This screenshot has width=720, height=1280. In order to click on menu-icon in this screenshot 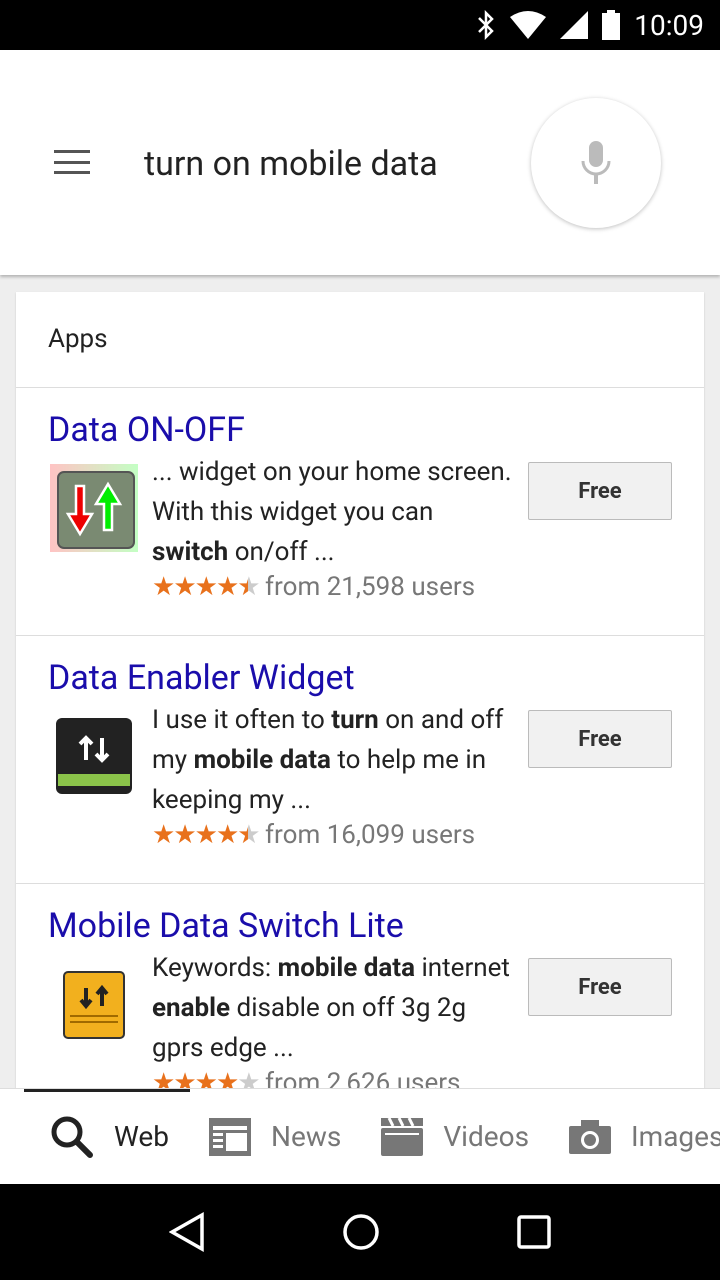, I will do `click(72, 162)`.